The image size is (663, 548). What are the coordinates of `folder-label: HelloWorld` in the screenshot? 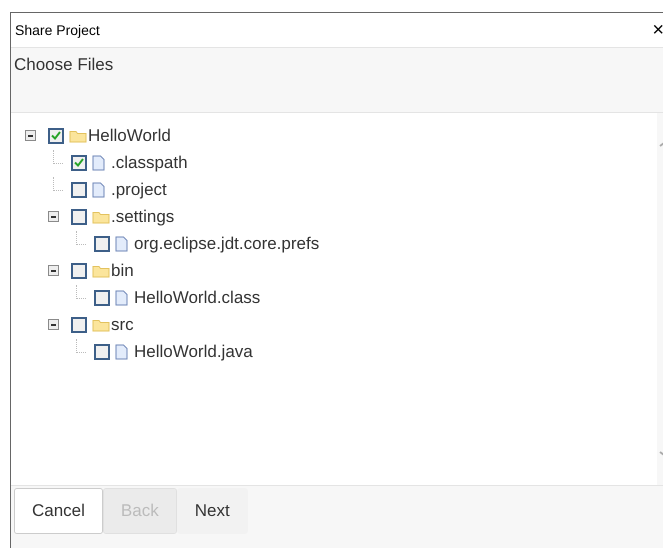 It's located at (129, 135).